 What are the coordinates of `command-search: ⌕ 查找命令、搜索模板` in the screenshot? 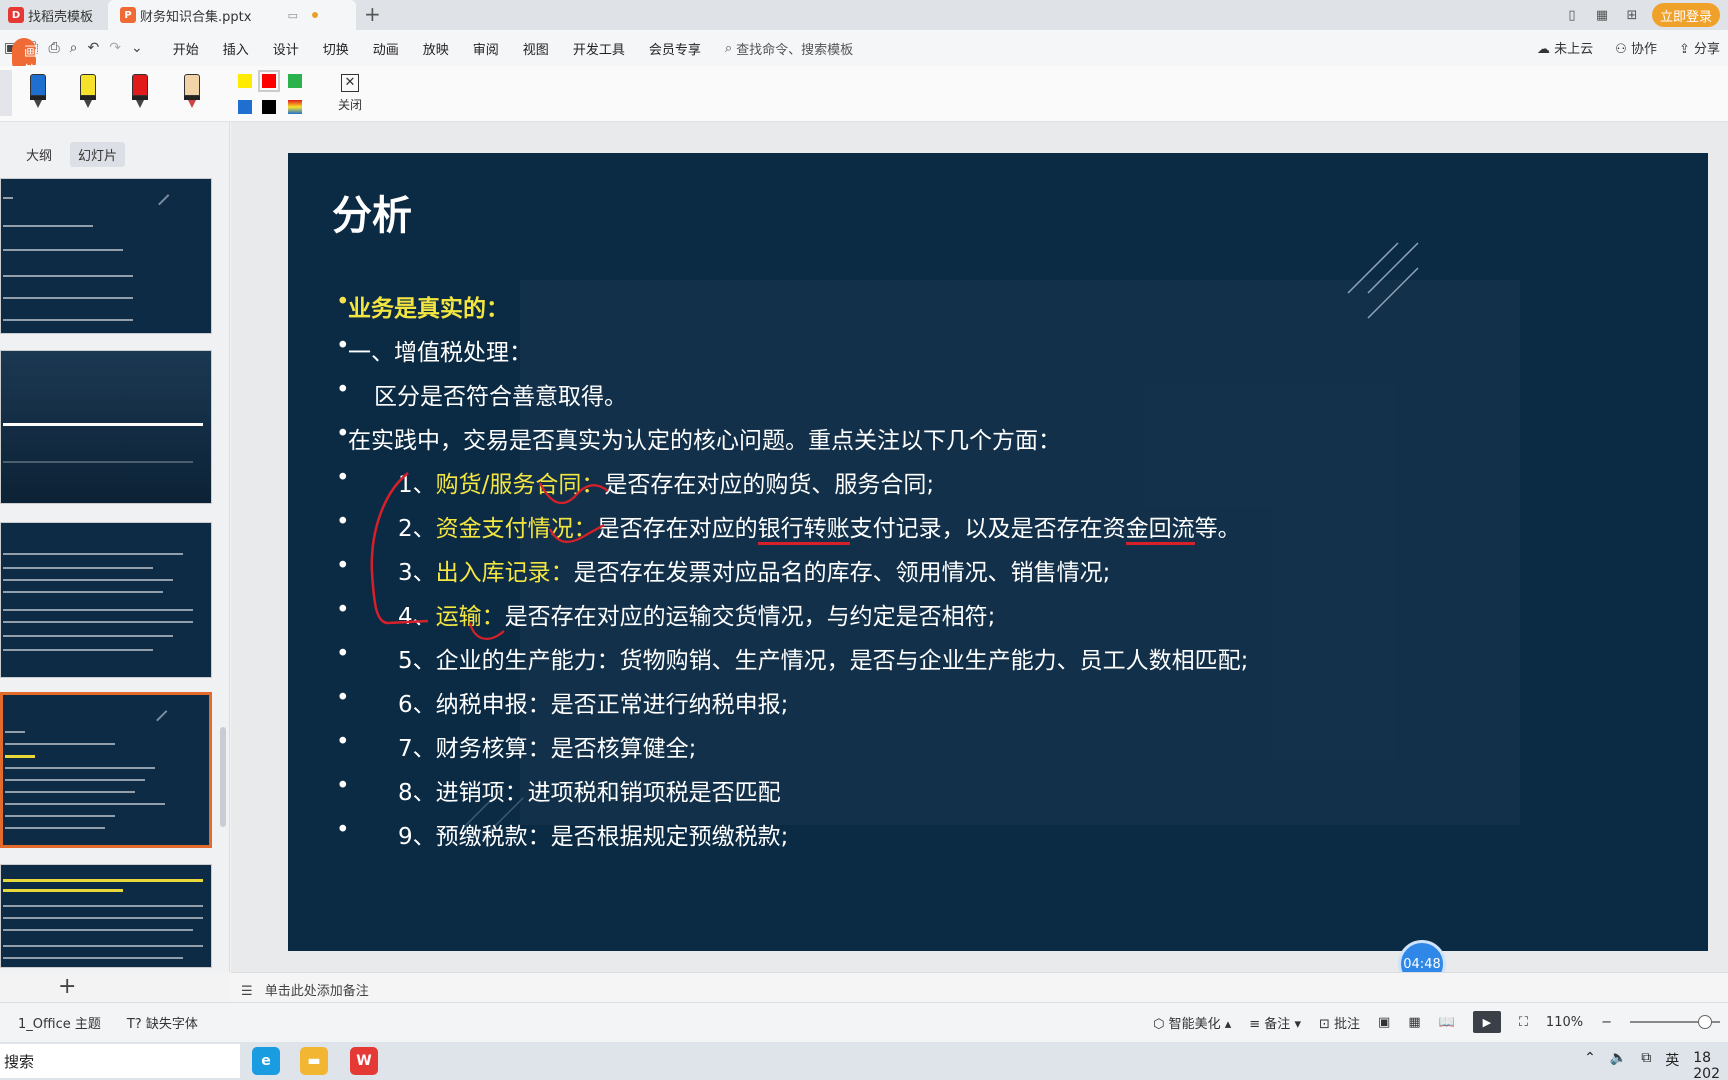 It's located at (789, 48).